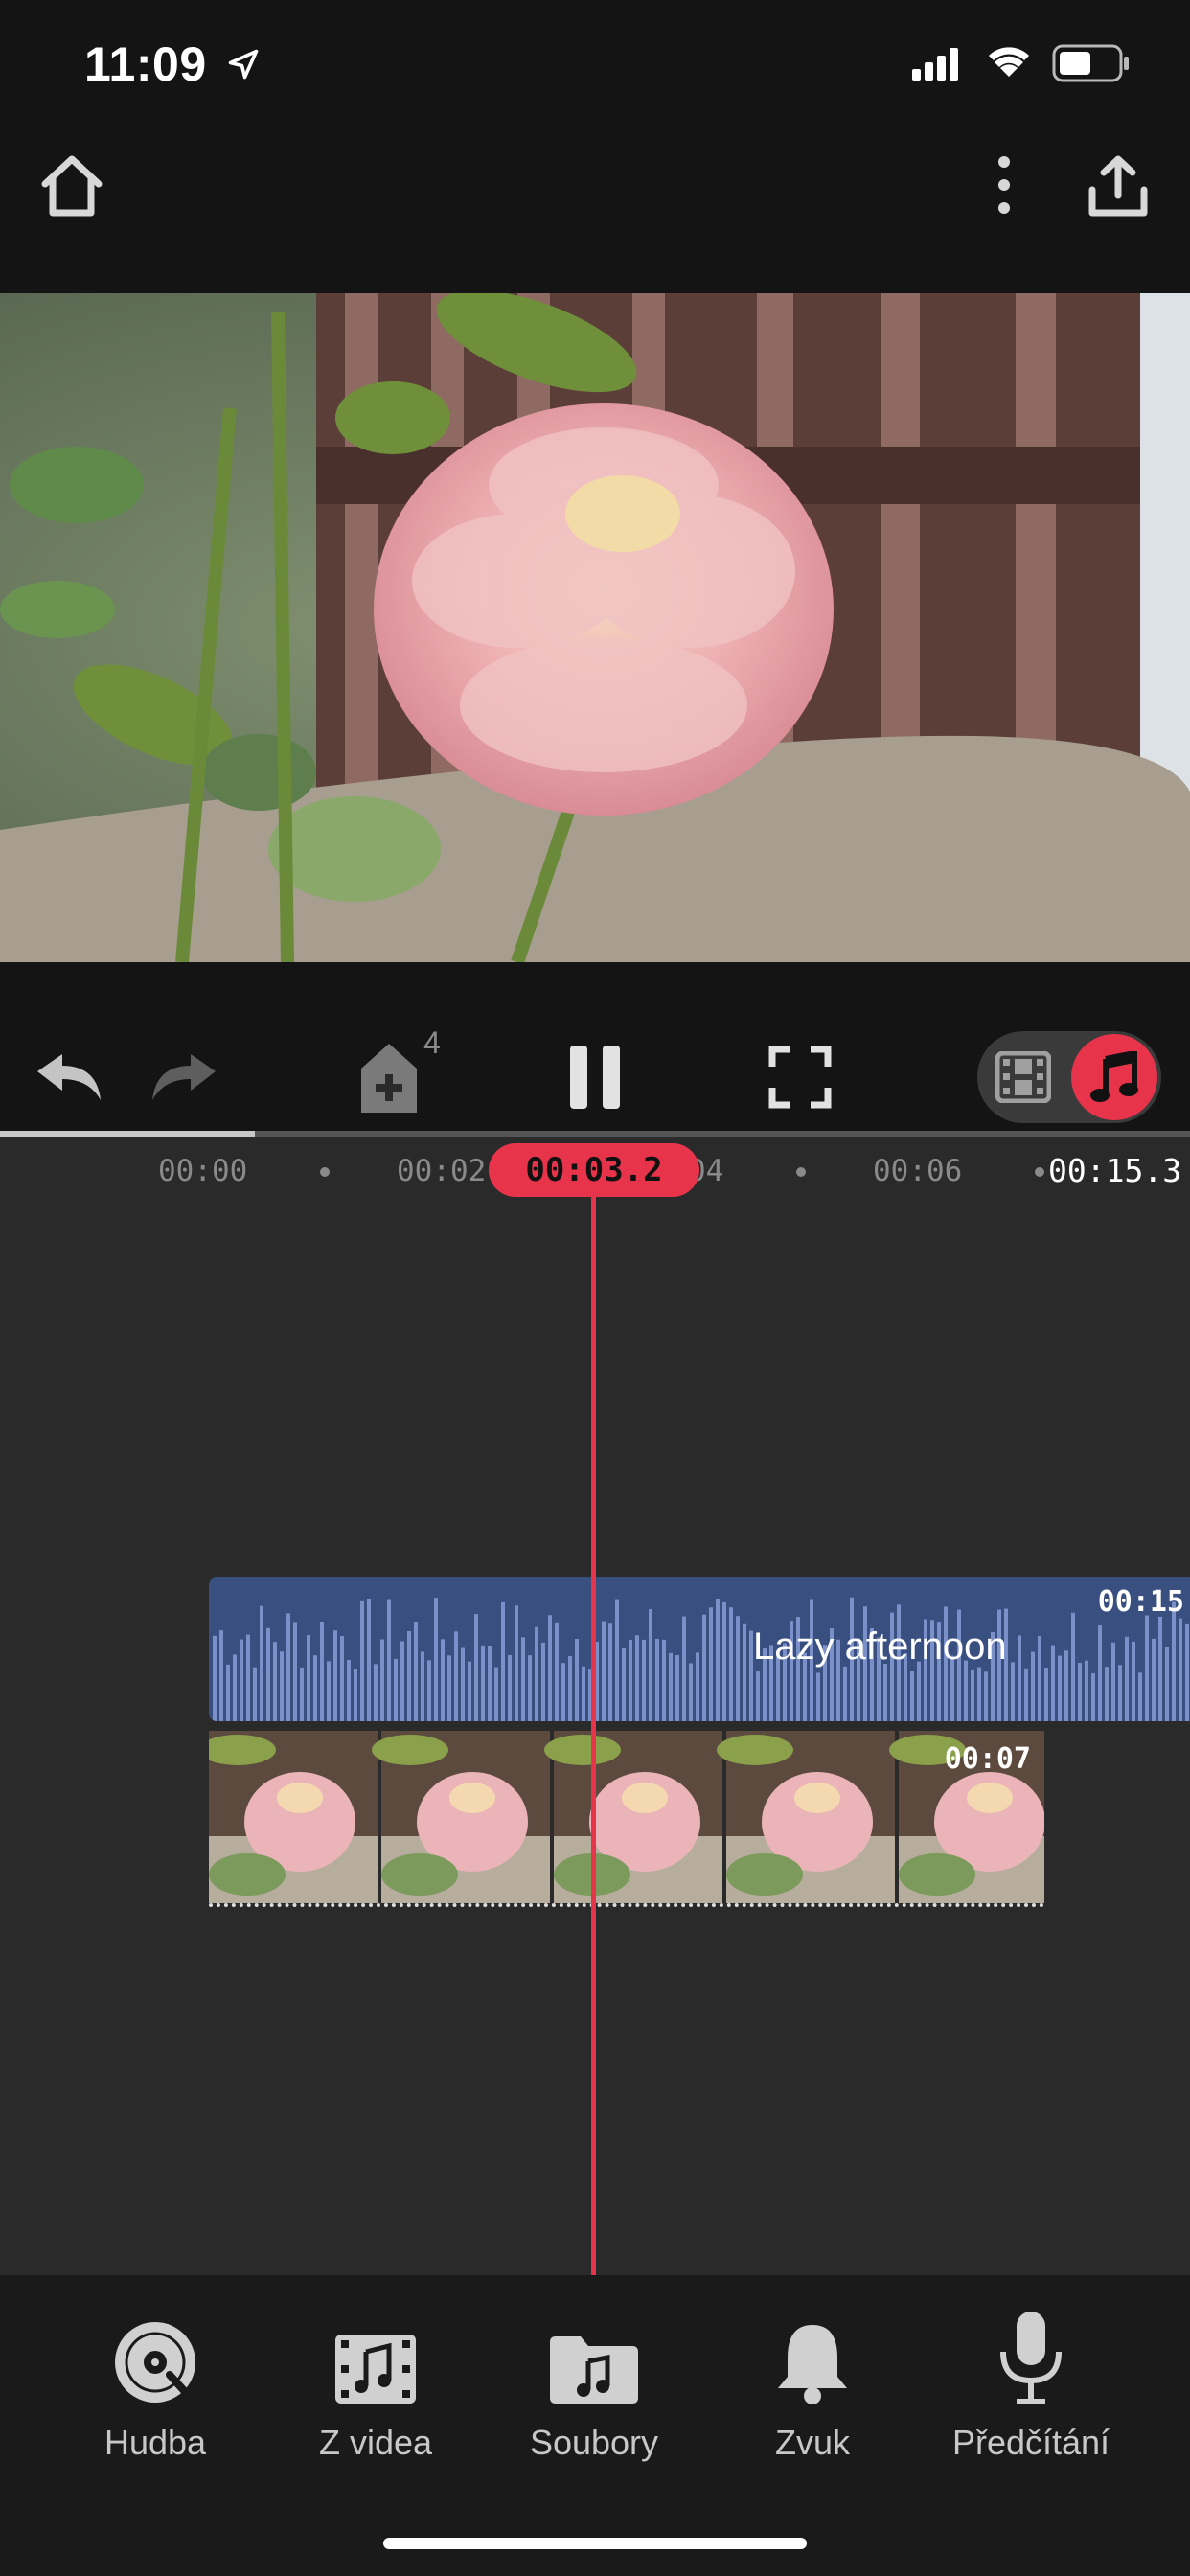 Image resolution: width=1190 pixels, height=2576 pixels. What do you see at coordinates (146, 63) in the screenshot?
I see `status-time-text: 11:09` at bounding box center [146, 63].